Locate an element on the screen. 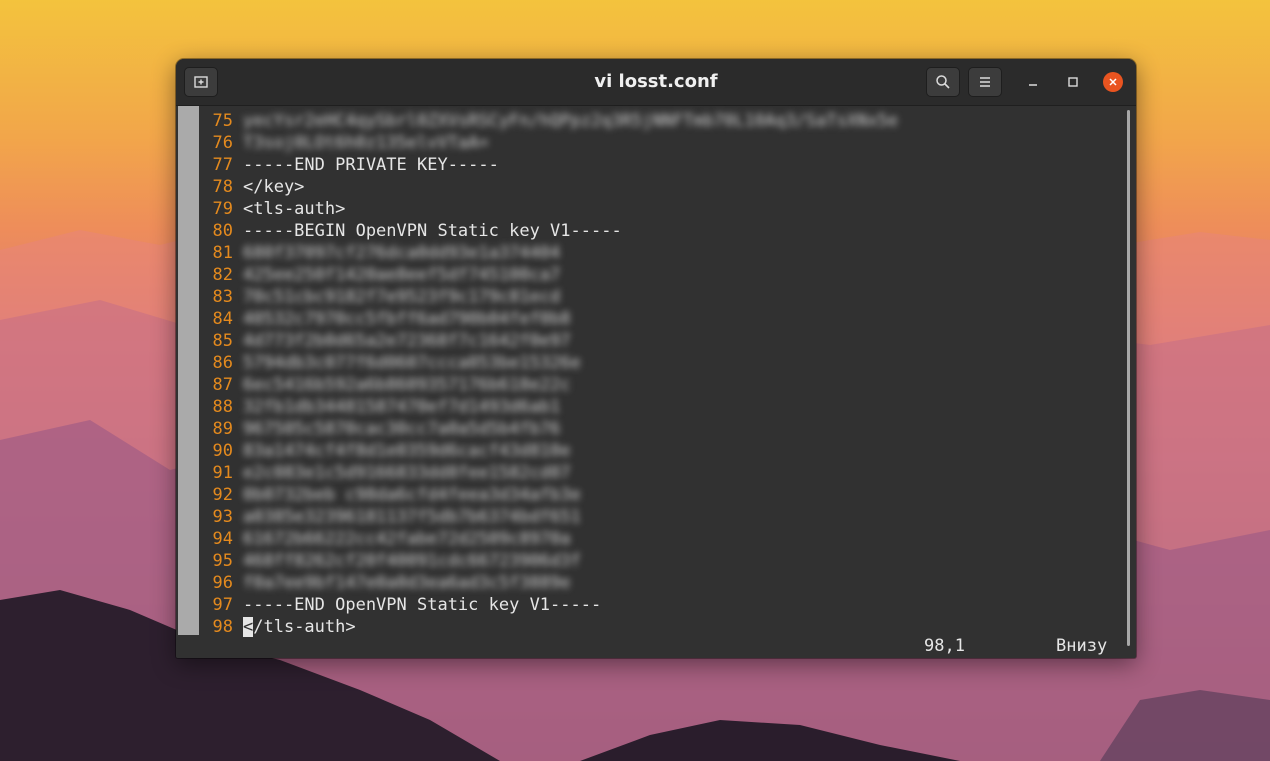 Image resolution: width=1270 pixels, height=761 pixels. line-number: 85 is located at coordinates (222, 341).